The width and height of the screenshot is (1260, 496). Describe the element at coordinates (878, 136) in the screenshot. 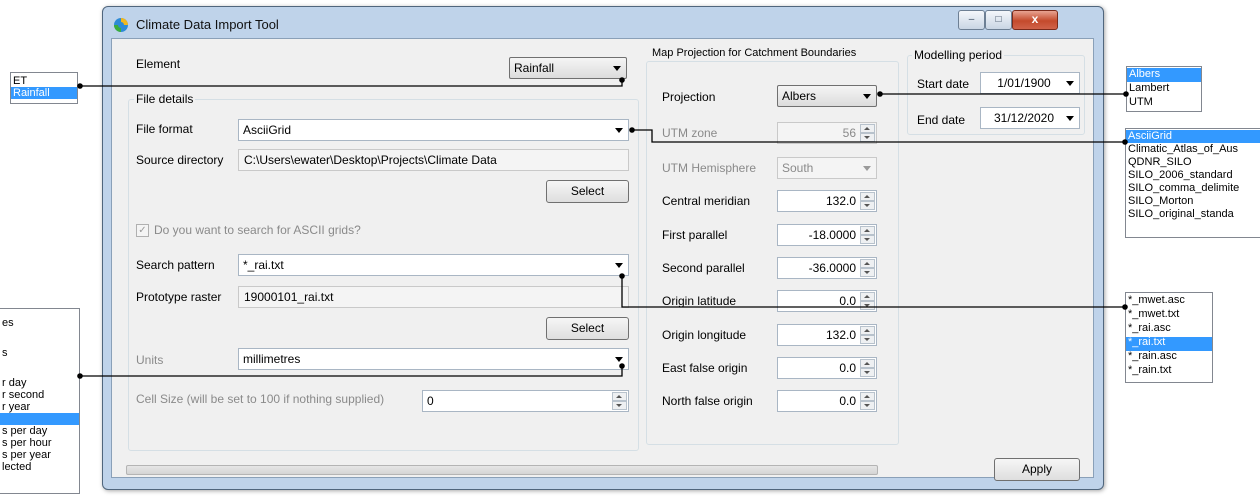

I see `callout-line-format` at that location.